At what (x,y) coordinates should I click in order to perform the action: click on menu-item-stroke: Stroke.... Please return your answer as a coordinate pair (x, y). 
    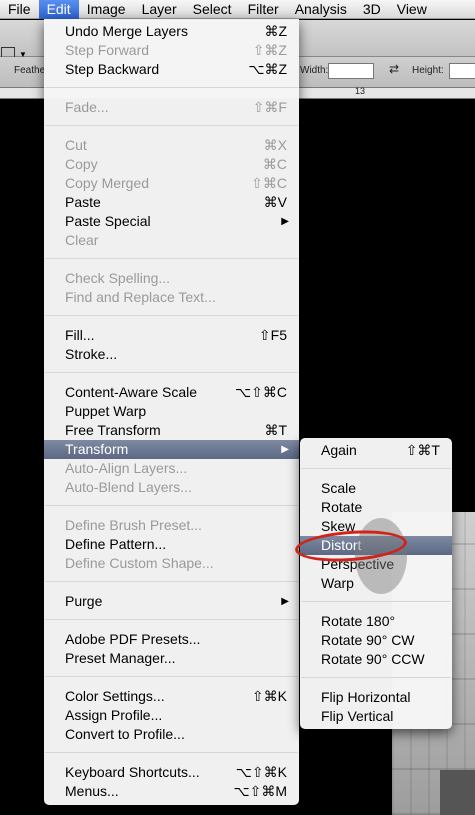
    Looking at the image, I should click on (171, 354).